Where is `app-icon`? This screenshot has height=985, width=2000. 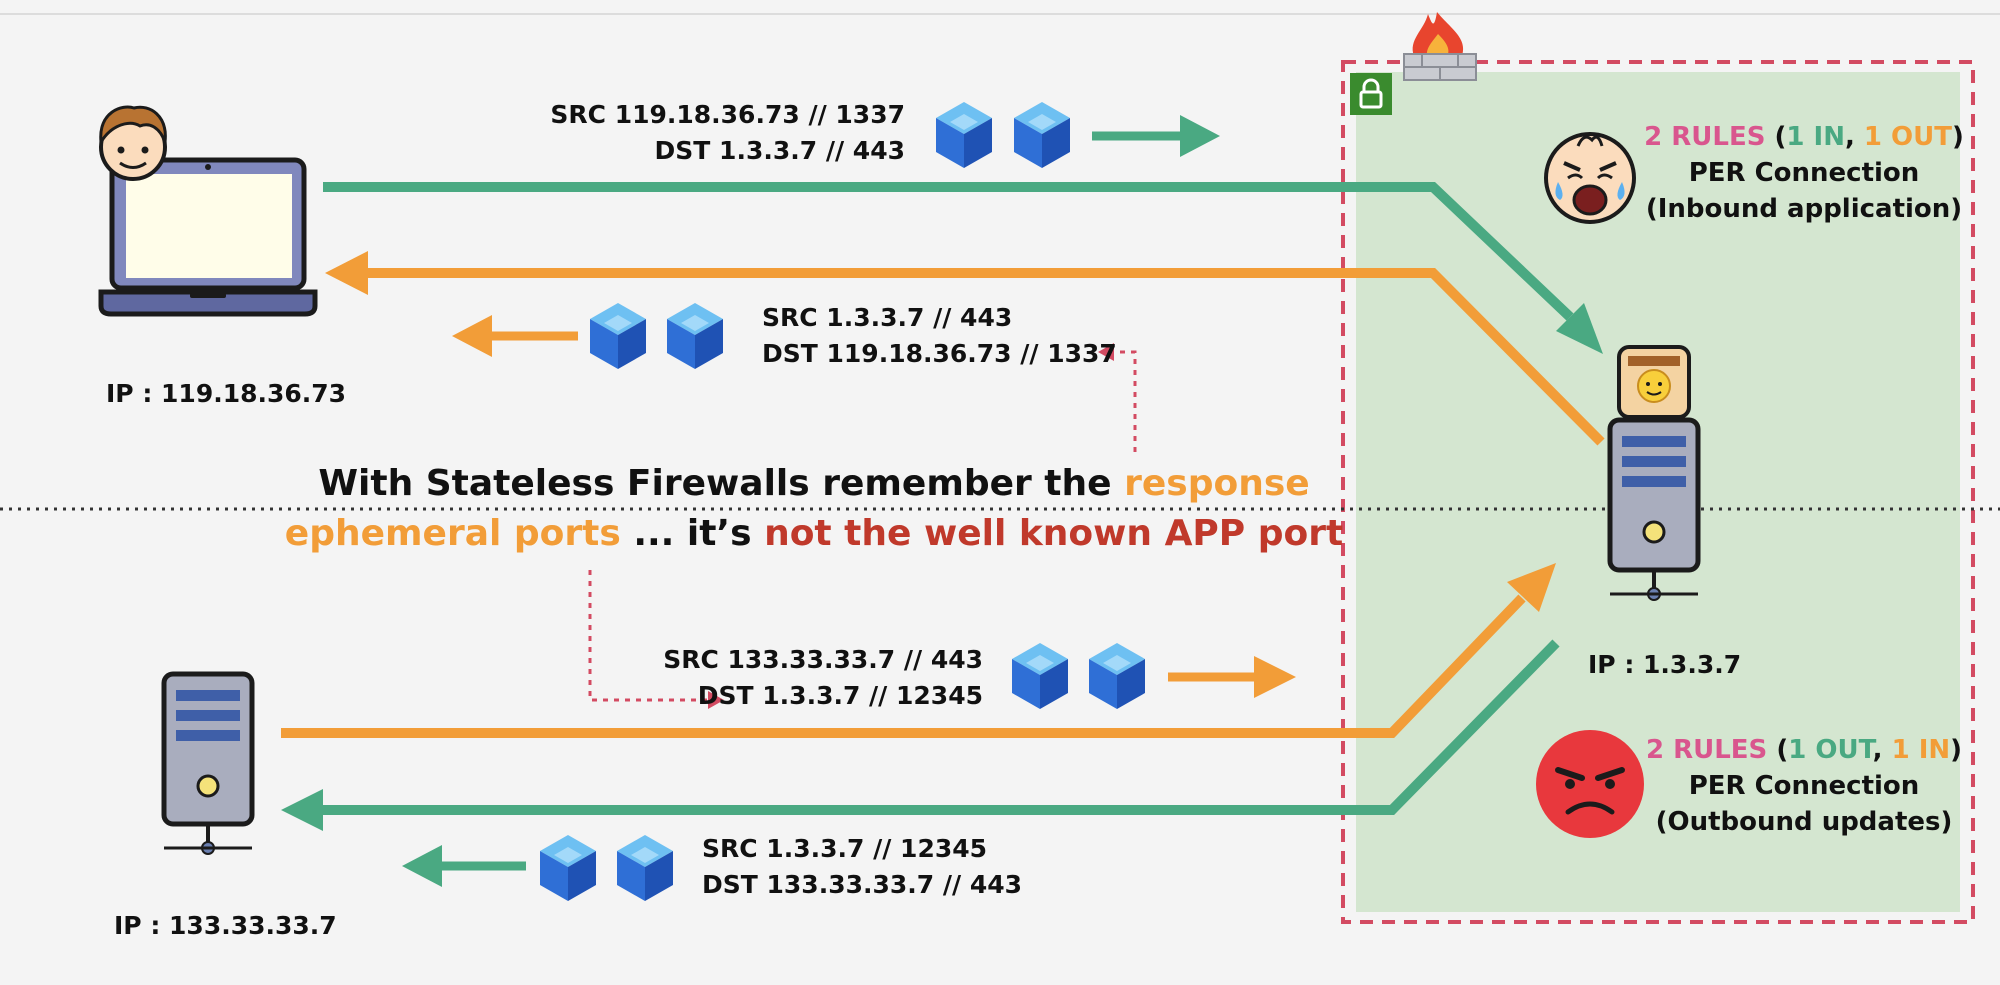
app-icon is located at coordinates (1654, 382).